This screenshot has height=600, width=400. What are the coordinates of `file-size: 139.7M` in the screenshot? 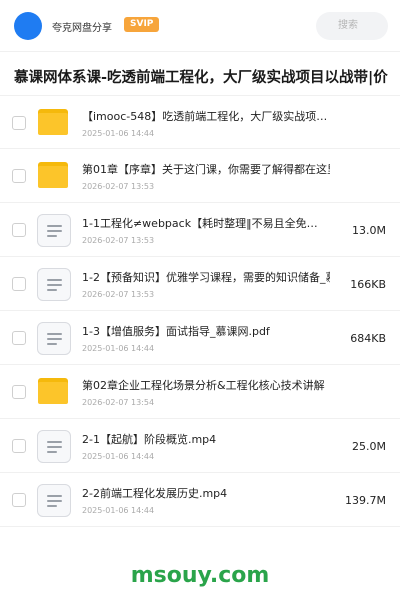 It's located at (365, 500).